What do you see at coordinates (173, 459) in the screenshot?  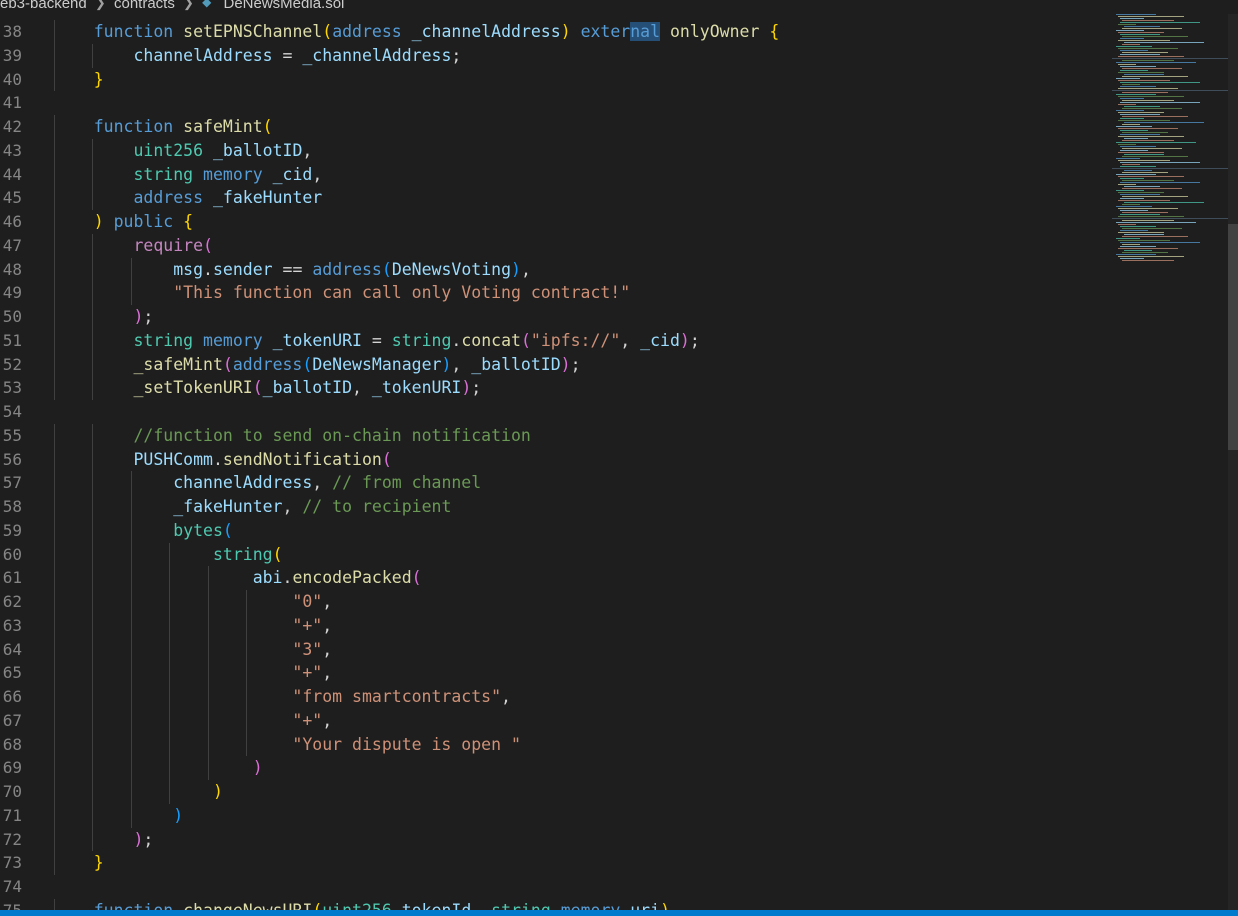 I see `code-token: PUSHComm` at bounding box center [173, 459].